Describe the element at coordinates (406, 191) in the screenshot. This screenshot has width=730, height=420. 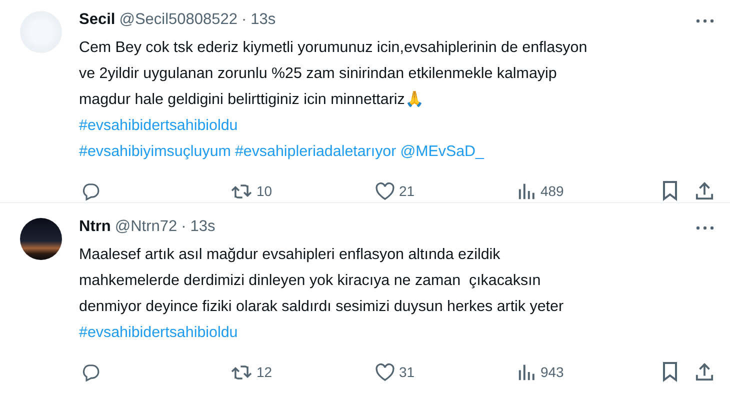
I see `like-count: 21` at that location.